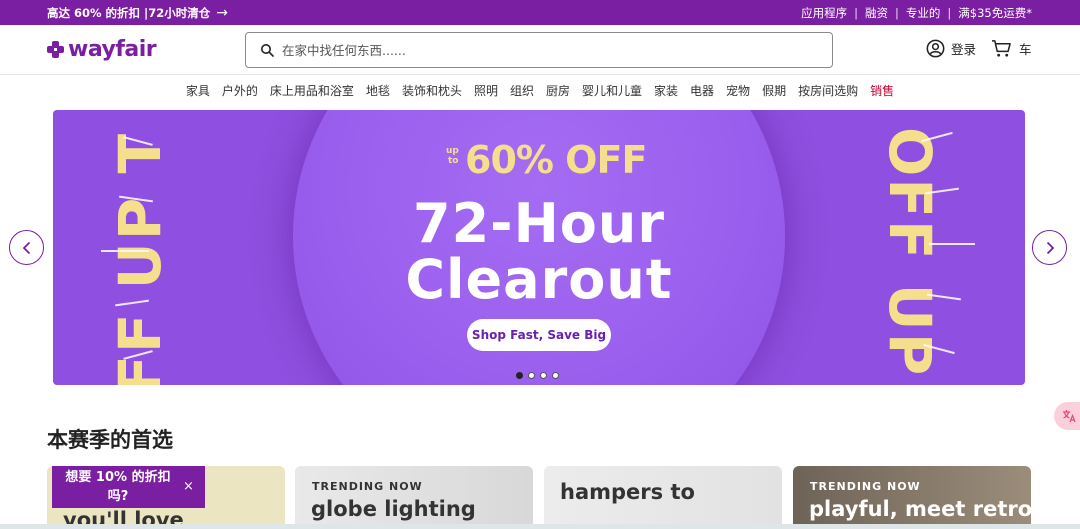 The width and height of the screenshot is (1080, 529). Describe the element at coordinates (128, 13) in the screenshot. I see `promo-text: 高达 60% 的折扣 |72小时清仓` at that location.